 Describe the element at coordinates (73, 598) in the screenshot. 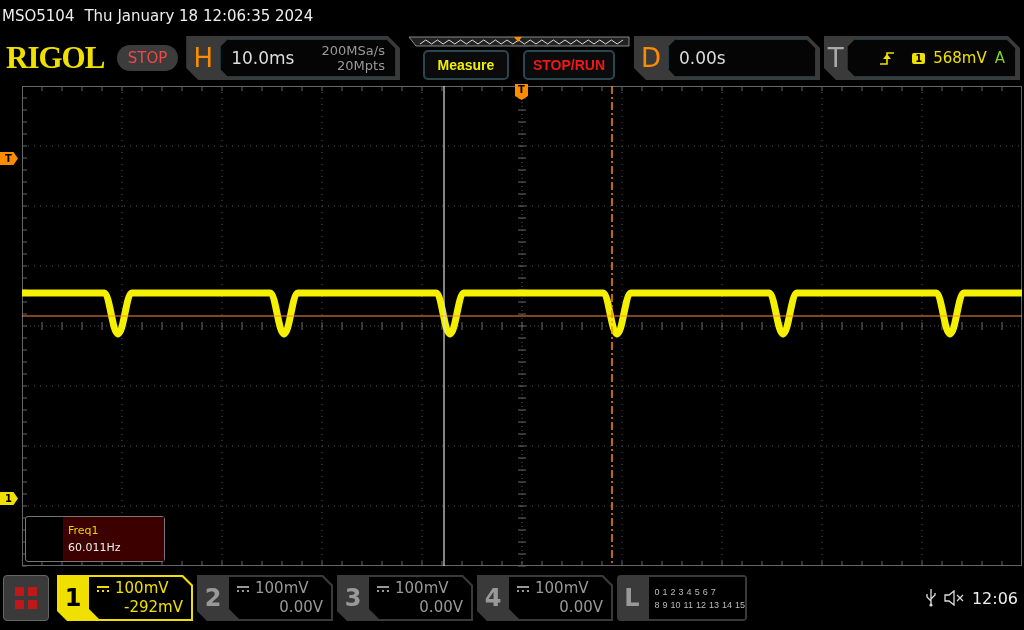

I see `channel-number: 1` at that location.